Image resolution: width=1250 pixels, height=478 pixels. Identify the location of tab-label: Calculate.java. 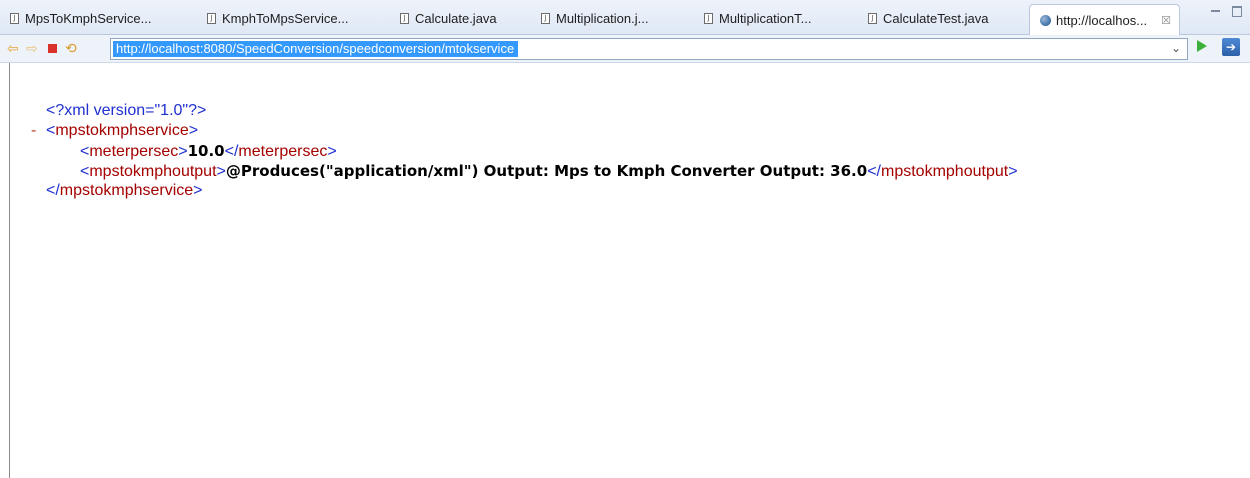
(456, 18).